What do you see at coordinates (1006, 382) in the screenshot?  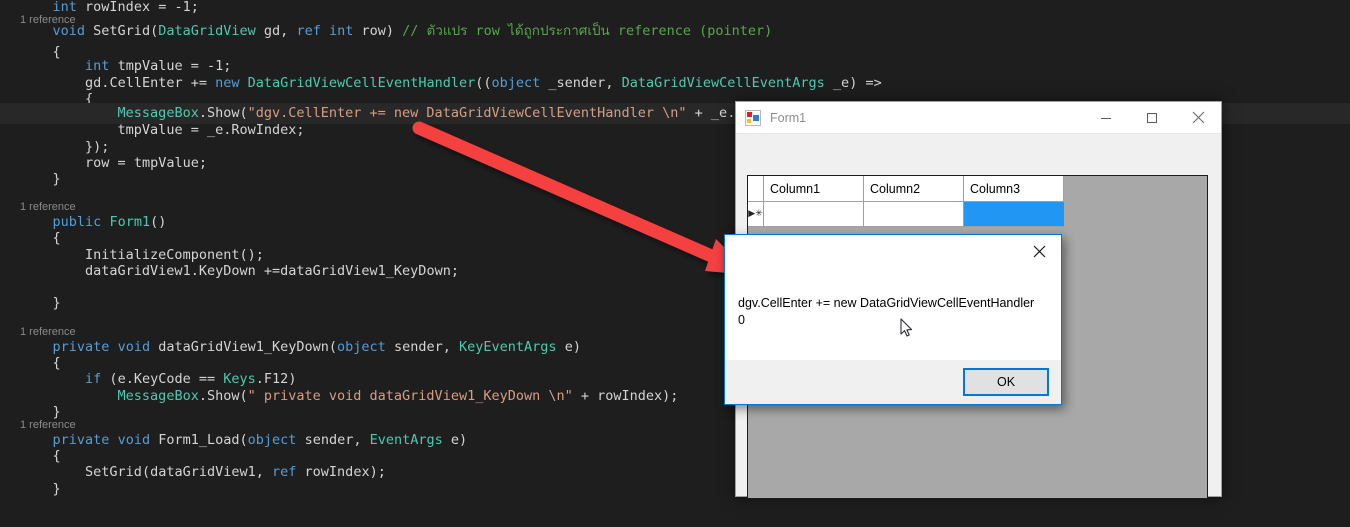 I see `ok-button: OK` at bounding box center [1006, 382].